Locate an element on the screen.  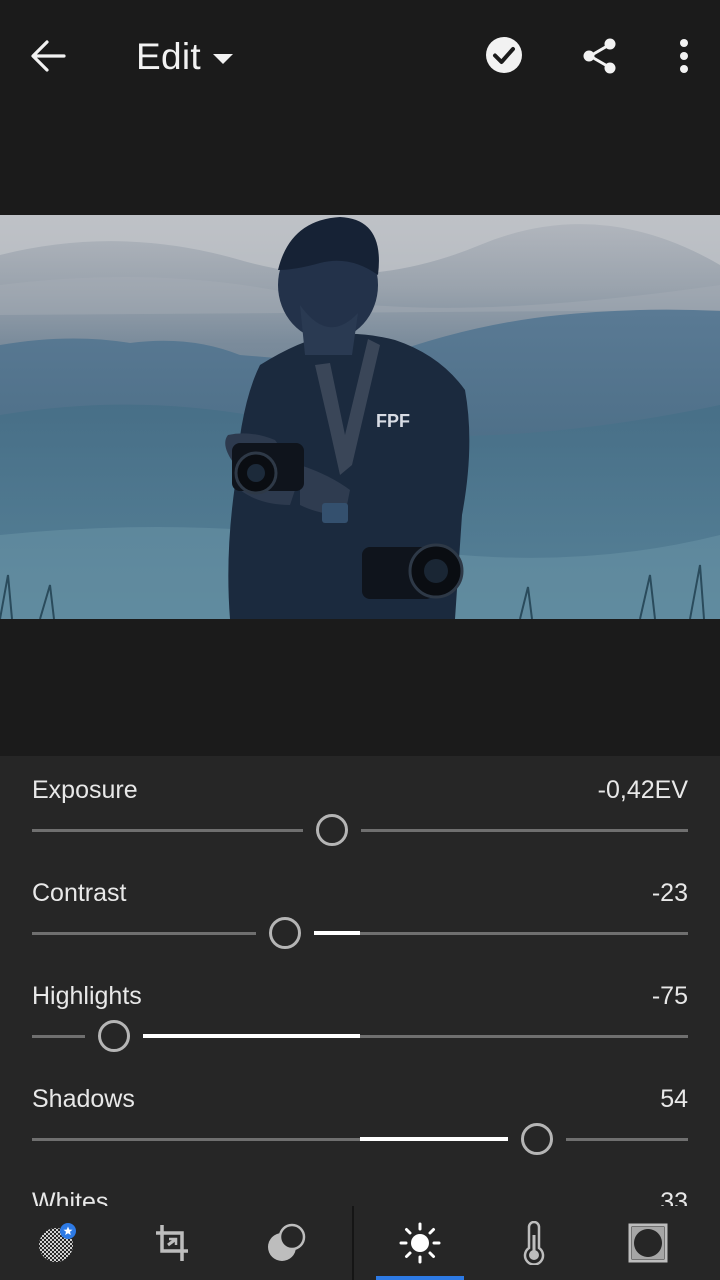
share-icon is located at coordinates (599, 56).